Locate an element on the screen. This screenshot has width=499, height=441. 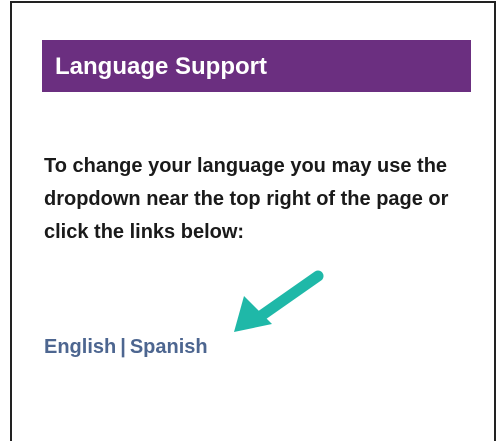
section-header: Language Support is located at coordinates (256, 66).